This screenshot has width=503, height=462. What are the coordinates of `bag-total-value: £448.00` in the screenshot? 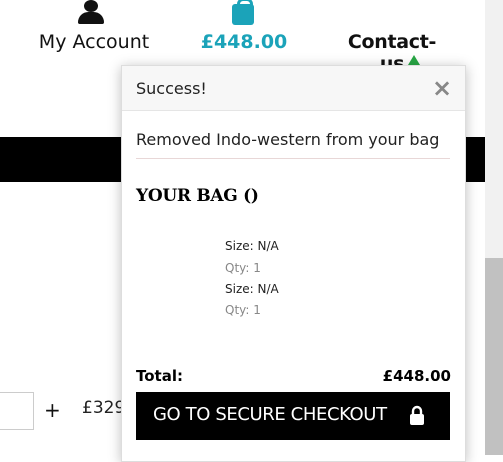 It's located at (416, 376).